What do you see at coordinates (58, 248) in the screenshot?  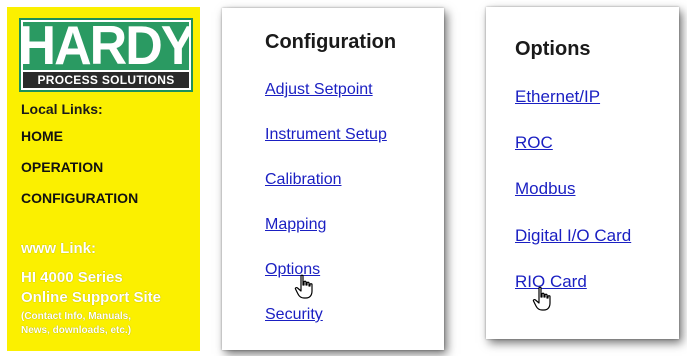 I see `www-link-label: www Link:` at bounding box center [58, 248].